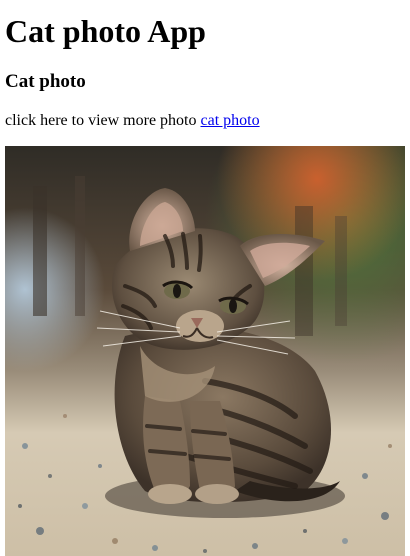 Image resolution: width=410 pixels, height=556 pixels. I want to click on intro-paragraph: click here to view more photo cat photo, so click(132, 121).